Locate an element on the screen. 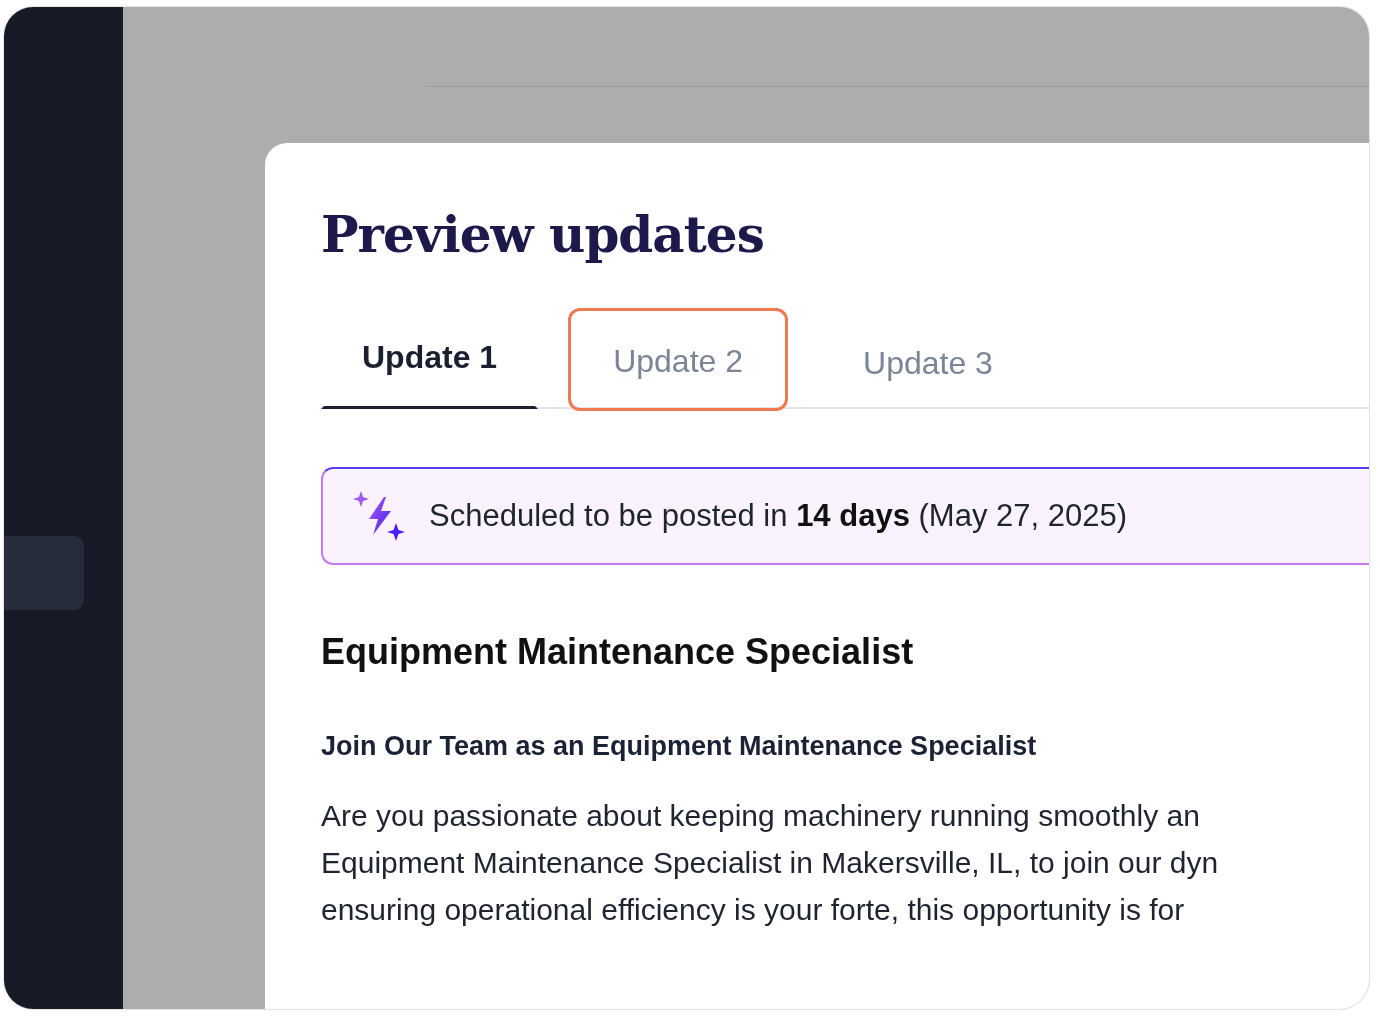 The image size is (1380, 1018). tab: Update 1 is located at coordinates (430, 372).